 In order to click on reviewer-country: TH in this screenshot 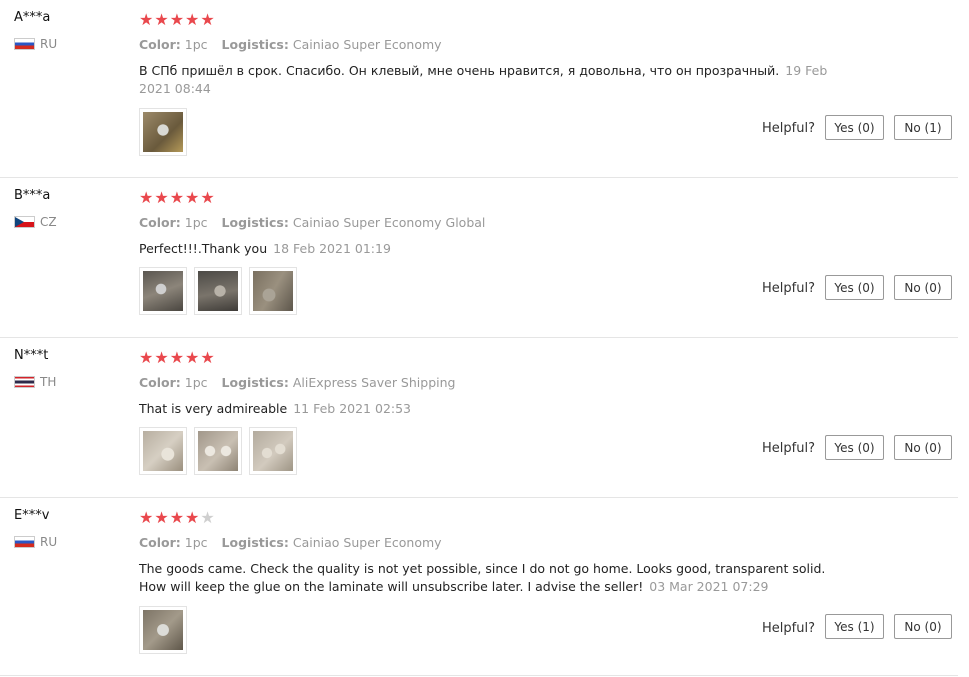, I will do `click(35, 382)`.